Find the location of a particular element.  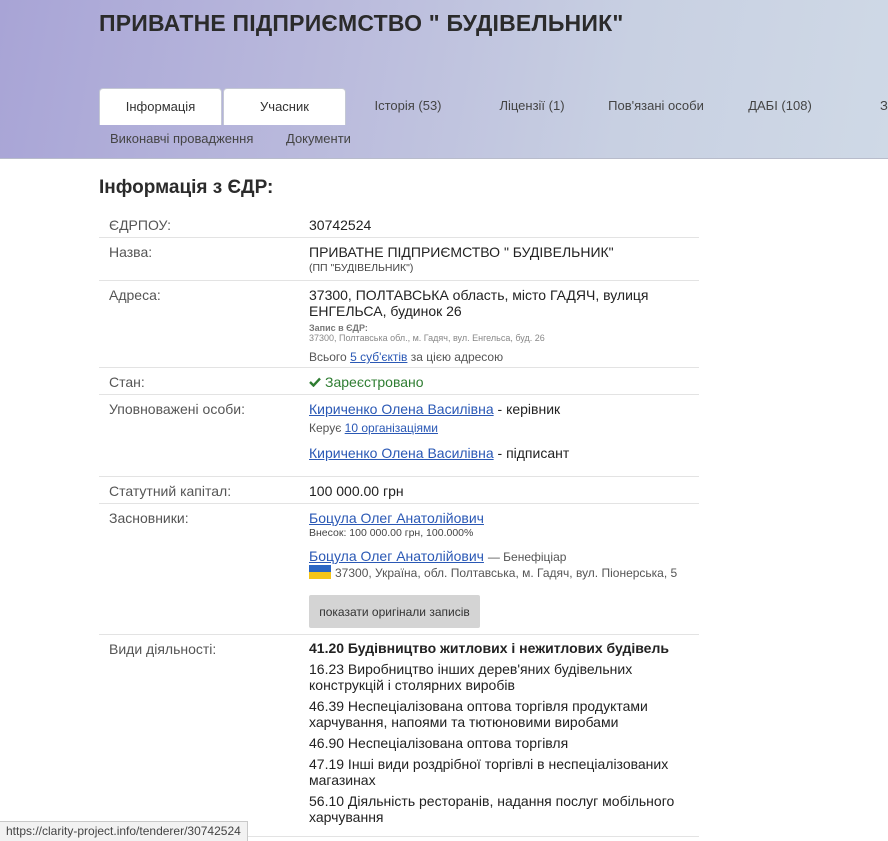

tab-licenses: Ліцензії (1) is located at coordinates (532, 106).